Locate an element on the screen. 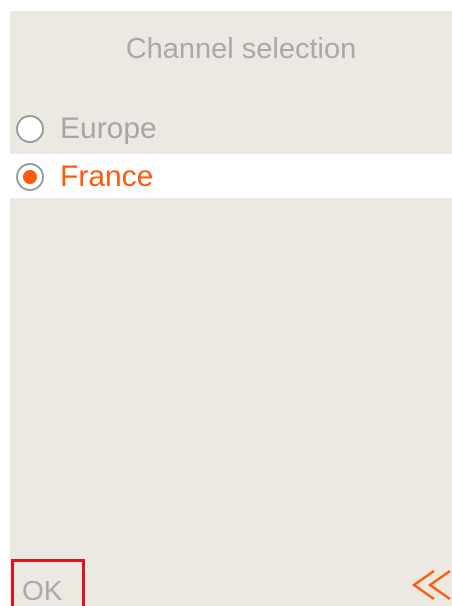  option-france: France is located at coordinates (231, 176).